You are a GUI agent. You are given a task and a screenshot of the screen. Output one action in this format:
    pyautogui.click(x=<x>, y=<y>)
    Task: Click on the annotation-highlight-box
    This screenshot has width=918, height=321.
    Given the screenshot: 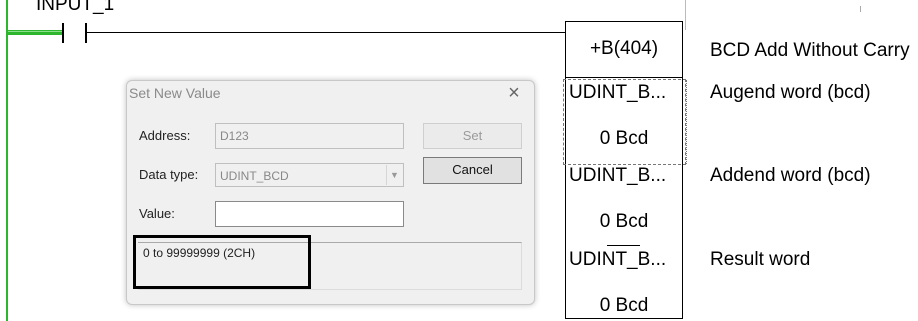 What is the action you would take?
    pyautogui.click(x=222, y=262)
    